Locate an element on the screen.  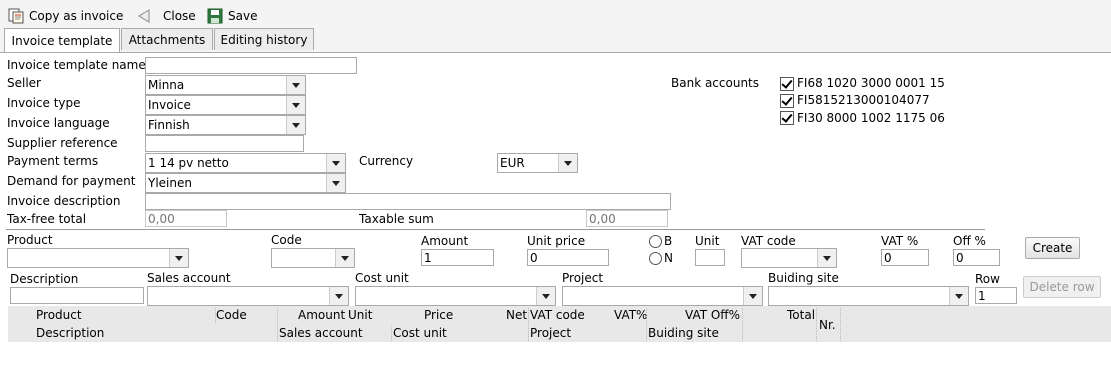
off-pct-input is located at coordinates (976, 257).